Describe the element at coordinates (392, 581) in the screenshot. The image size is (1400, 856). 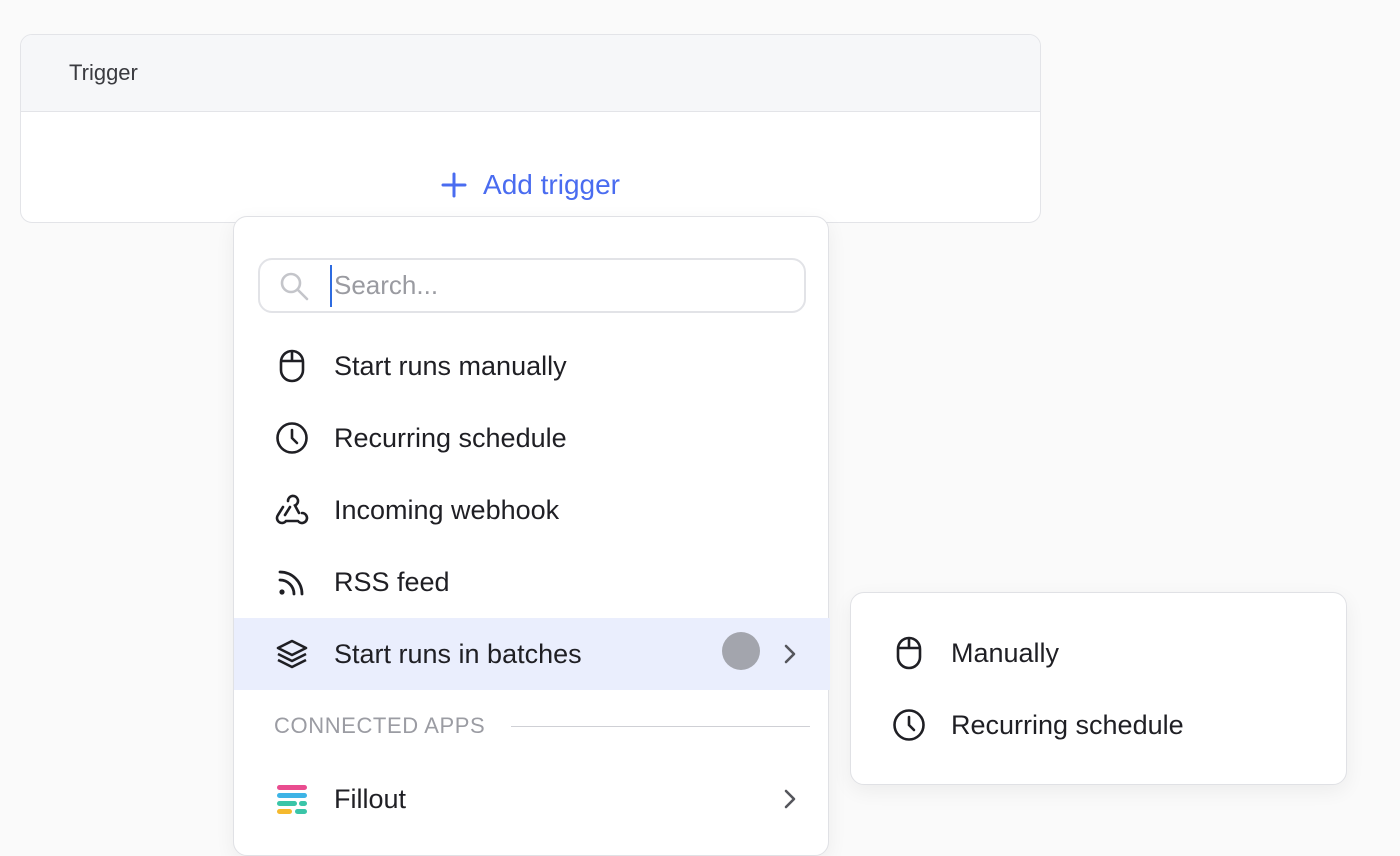
I see `menu-item-label: RSS feed` at that location.